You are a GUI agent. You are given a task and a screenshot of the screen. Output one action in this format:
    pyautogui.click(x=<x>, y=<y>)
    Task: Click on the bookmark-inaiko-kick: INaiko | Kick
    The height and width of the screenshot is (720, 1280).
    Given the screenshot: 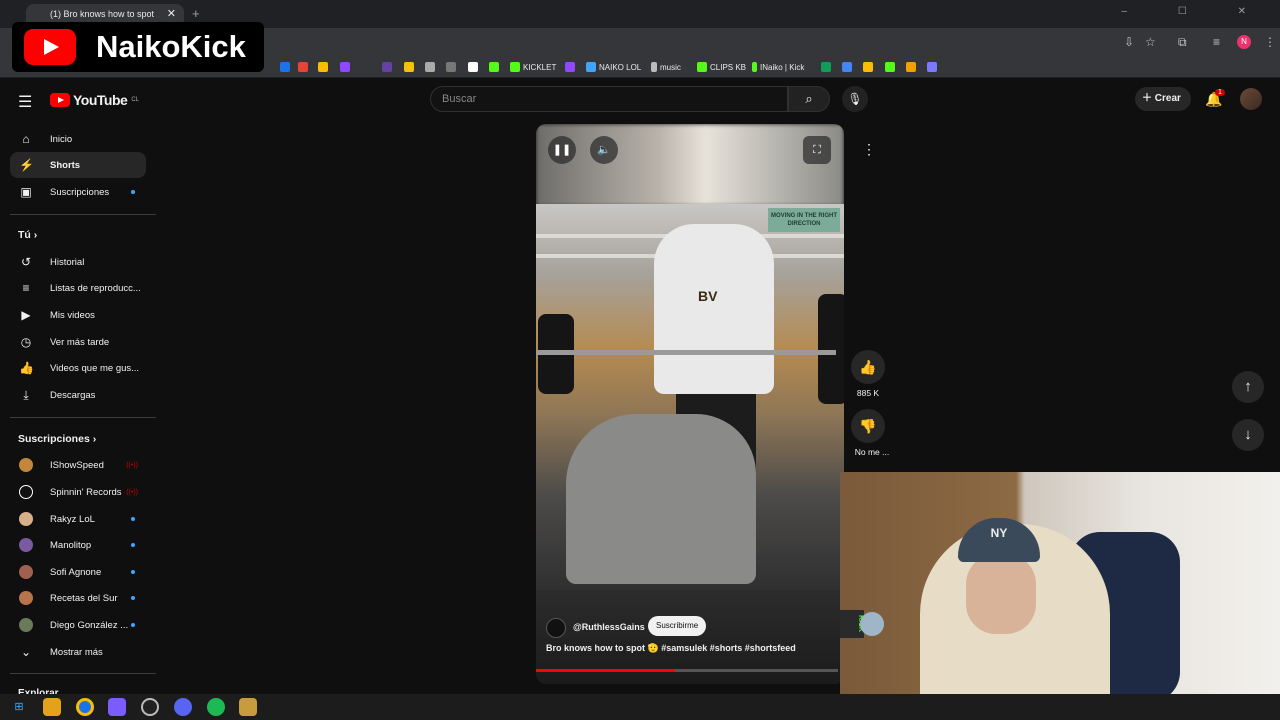 What is the action you would take?
    pyautogui.click(x=778, y=67)
    